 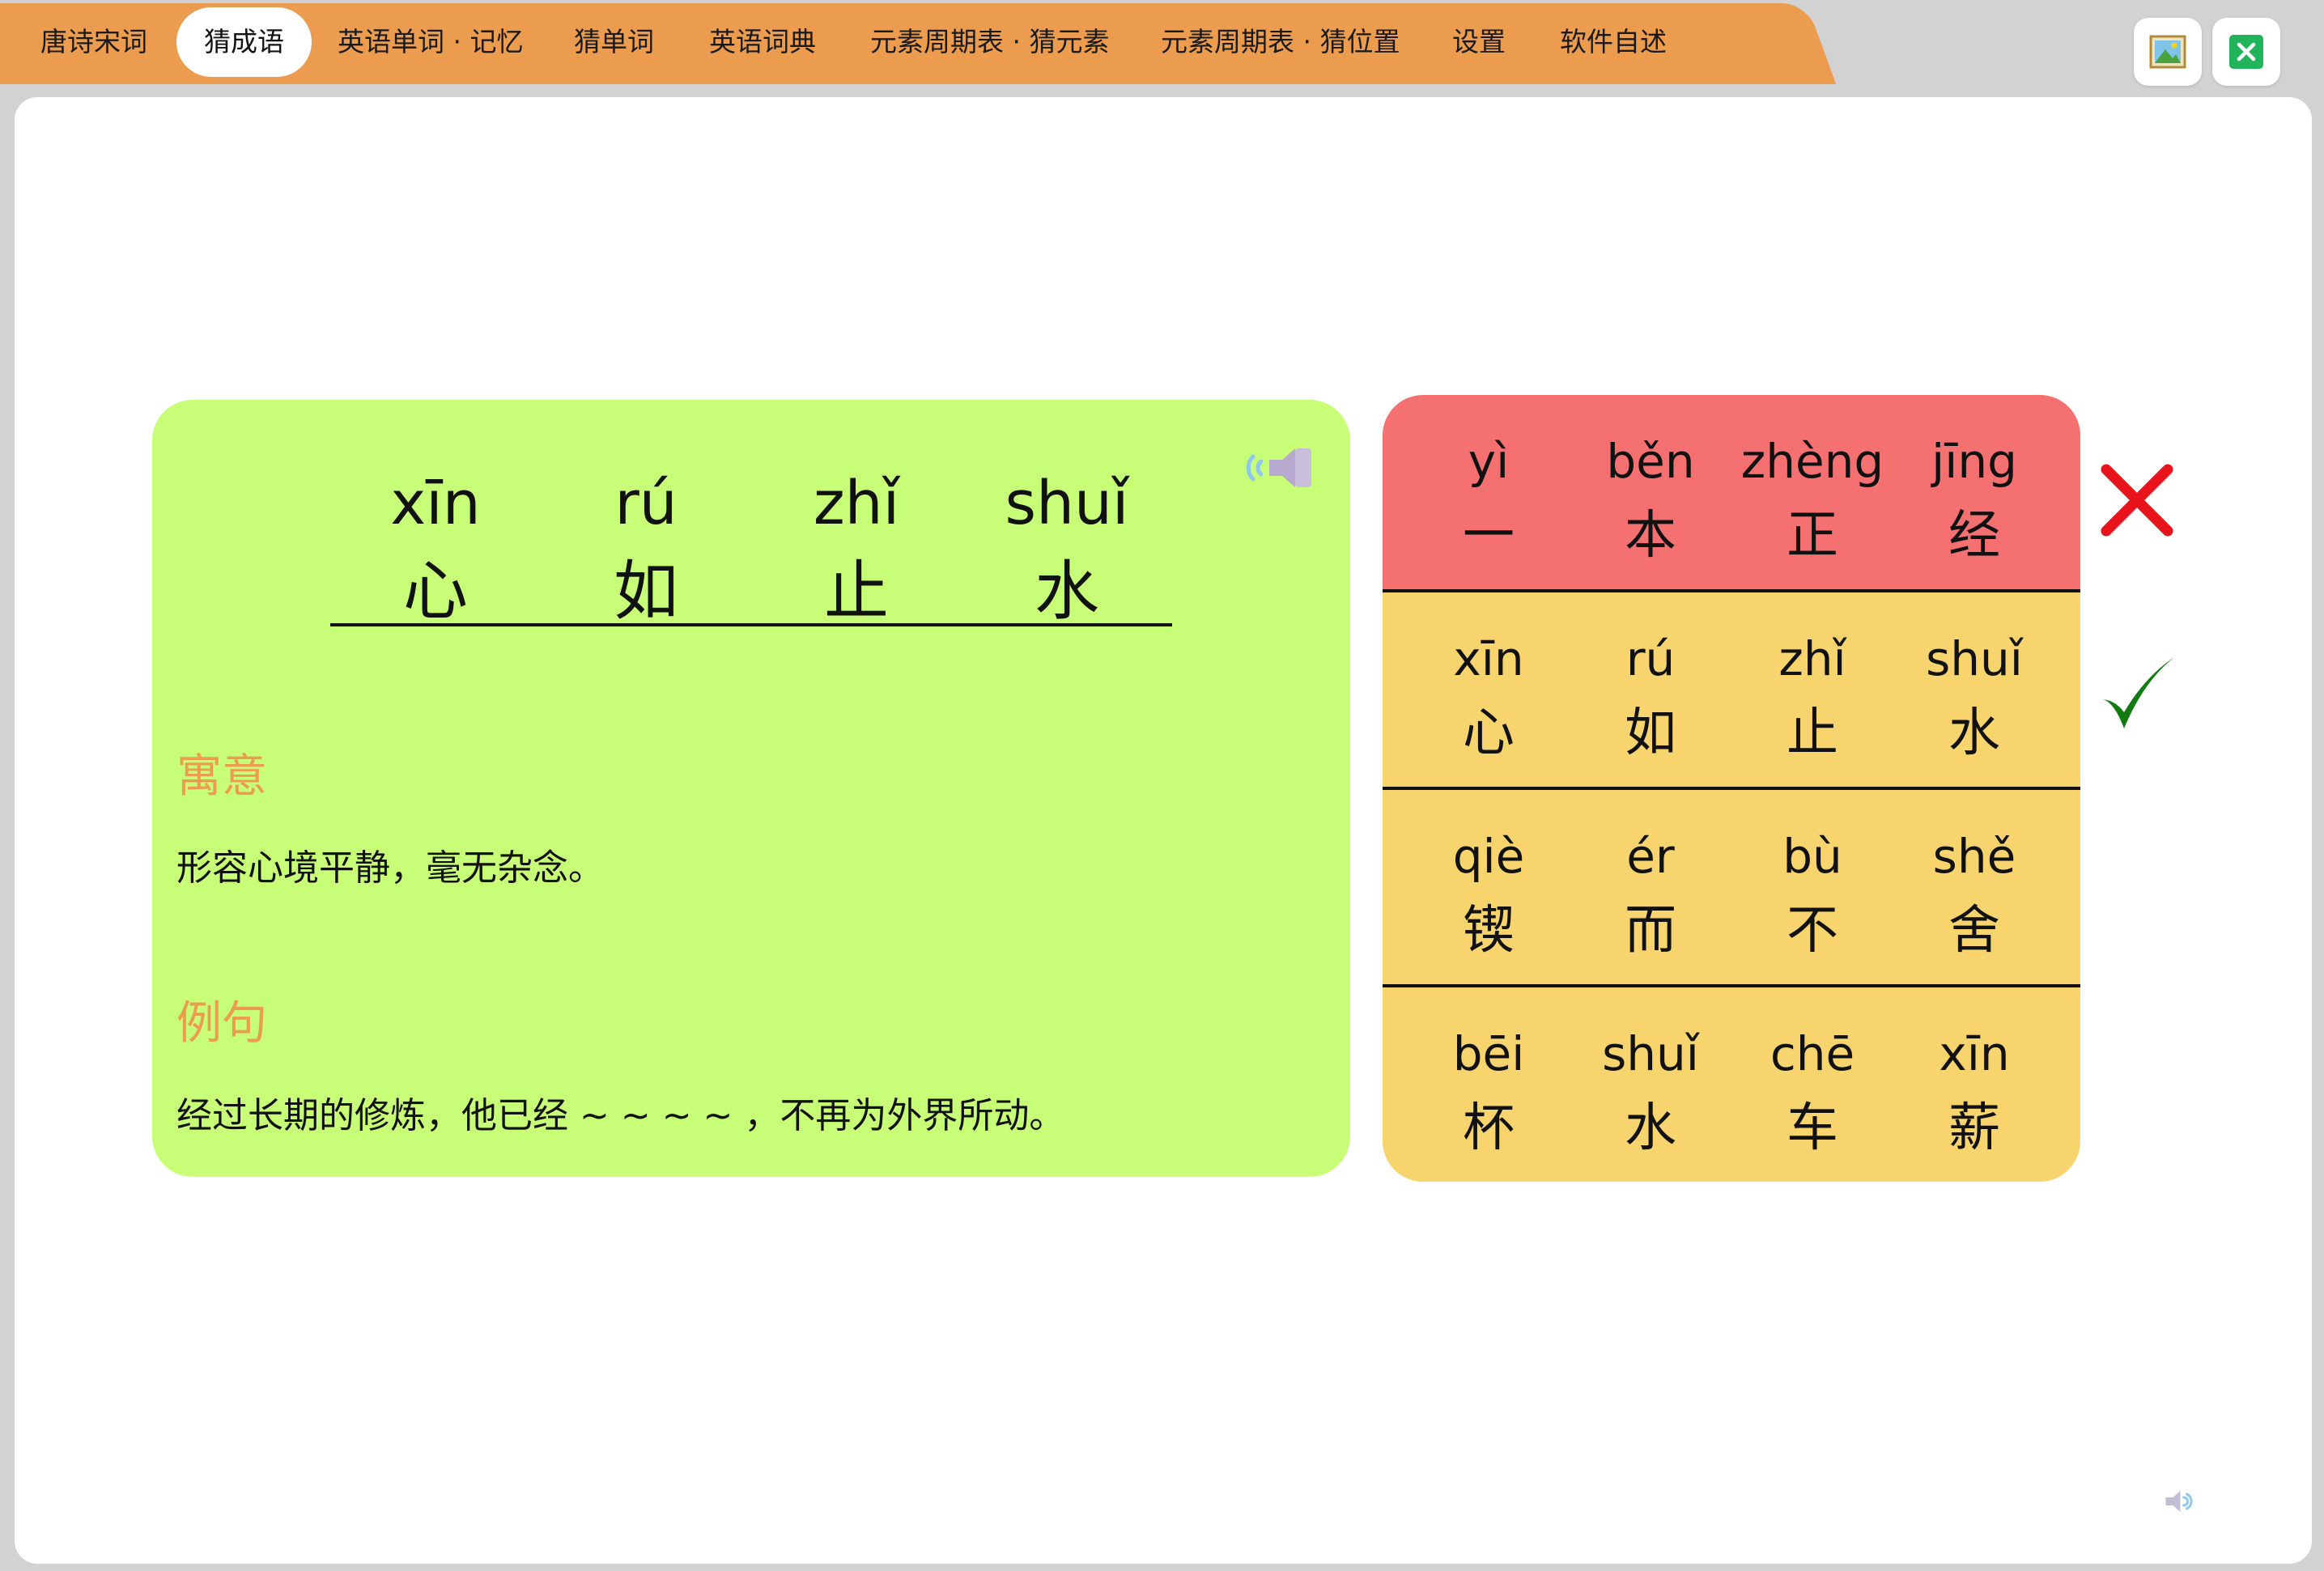 I want to click on option-char: 心, so click(x=1489, y=733).